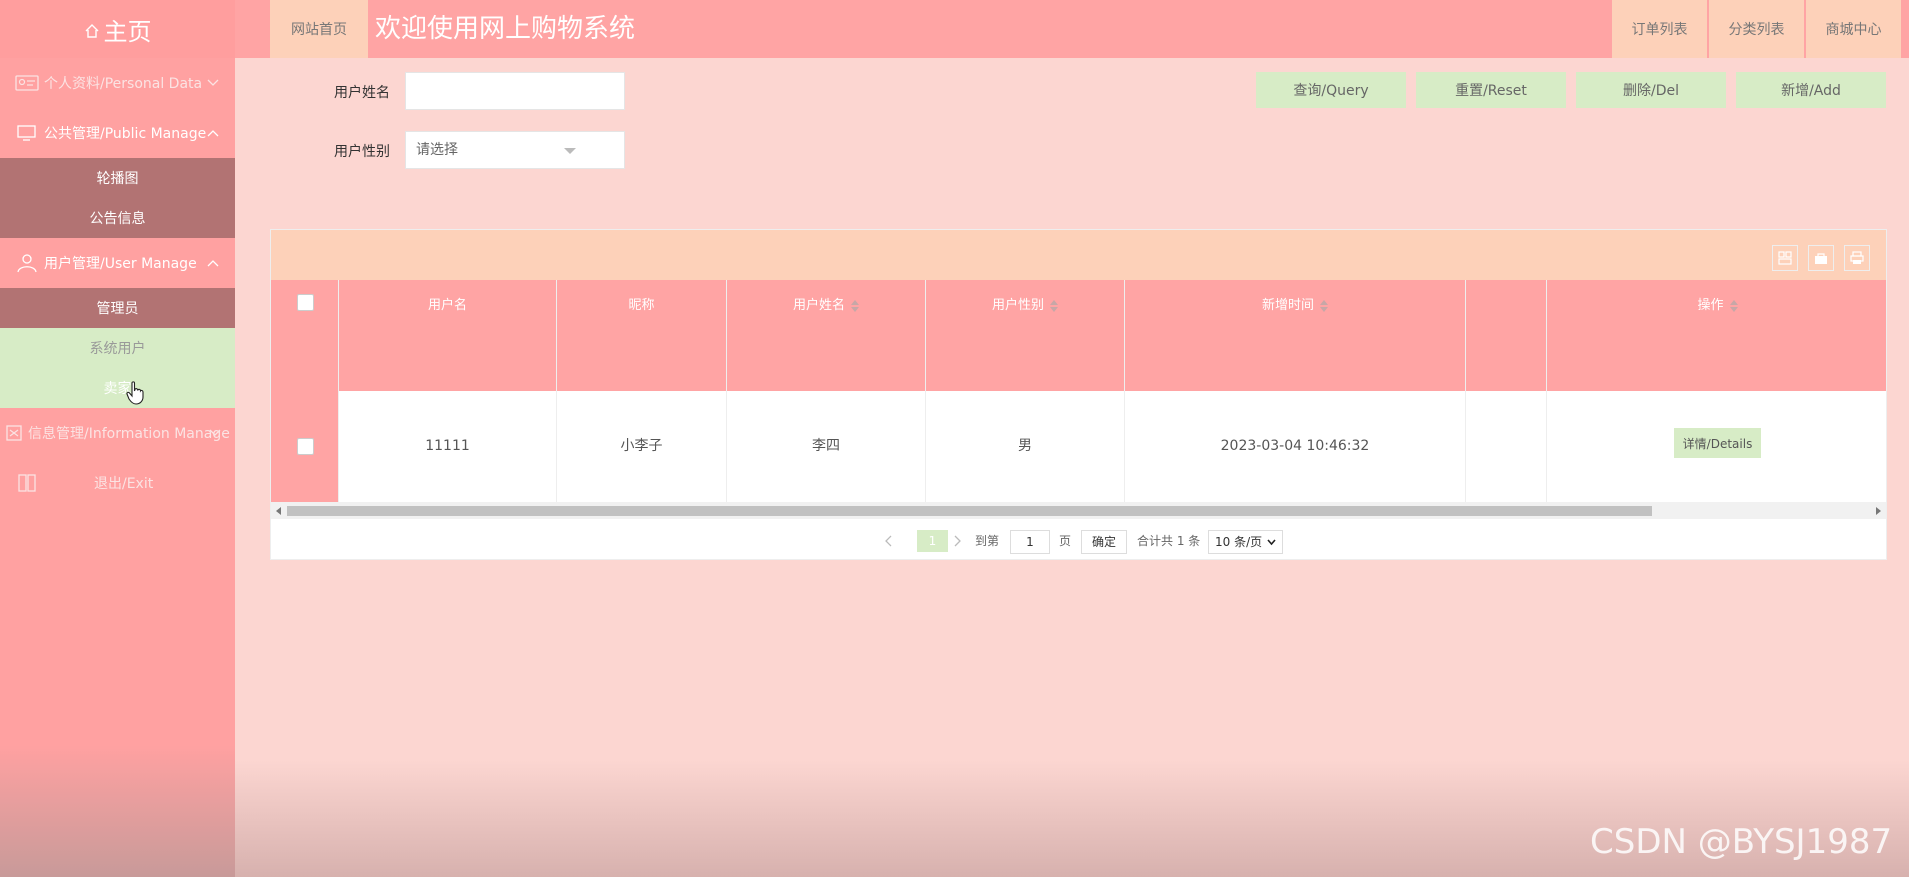 This screenshot has width=1909, height=877. Describe the element at coordinates (1104, 542) in the screenshot. I see `goto-confirm-button: 确定` at that location.